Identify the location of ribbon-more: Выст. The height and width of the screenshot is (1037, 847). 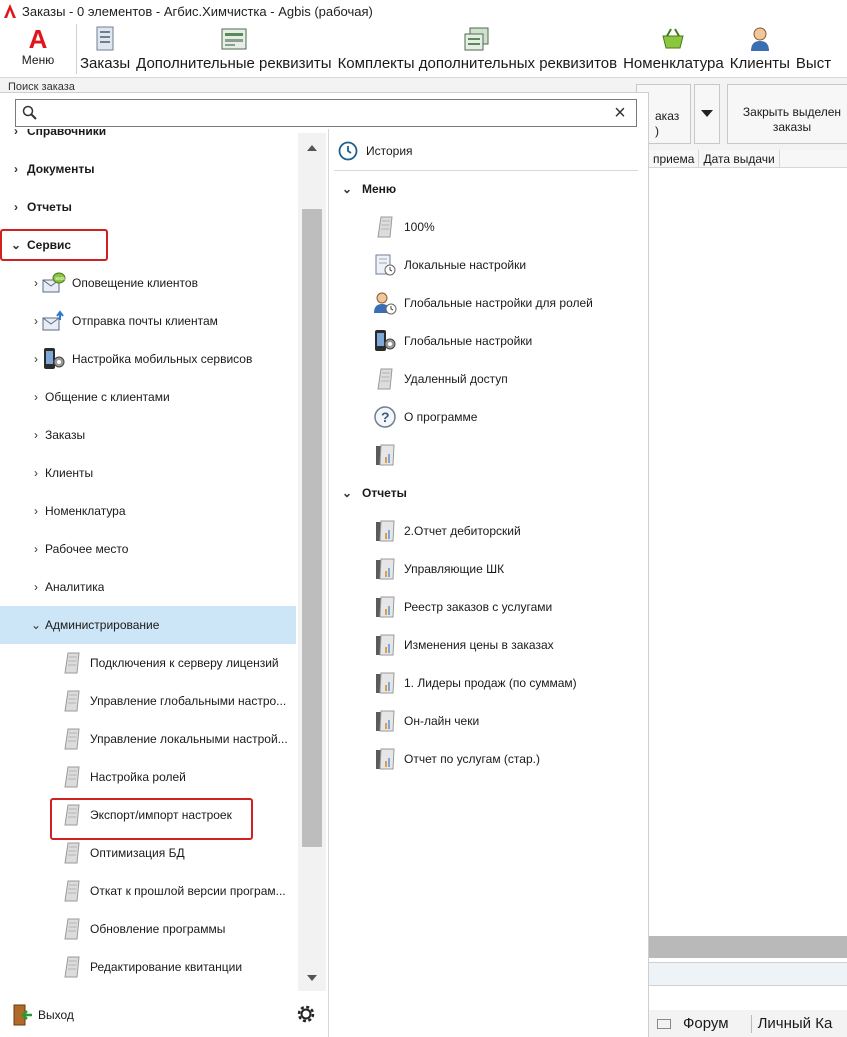
(813, 49).